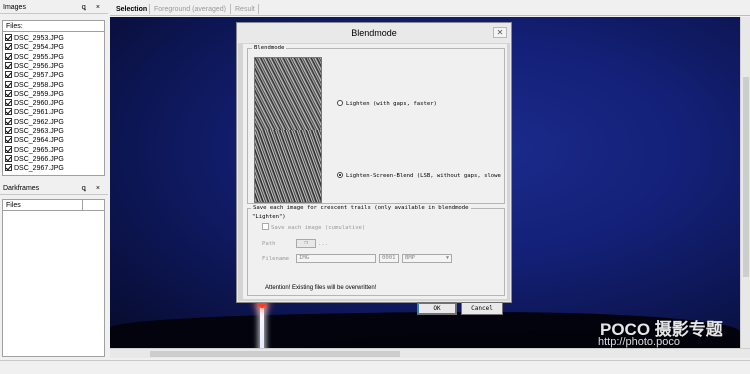  I want to click on file-name: DSC_2958.JPG, so click(39, 85).